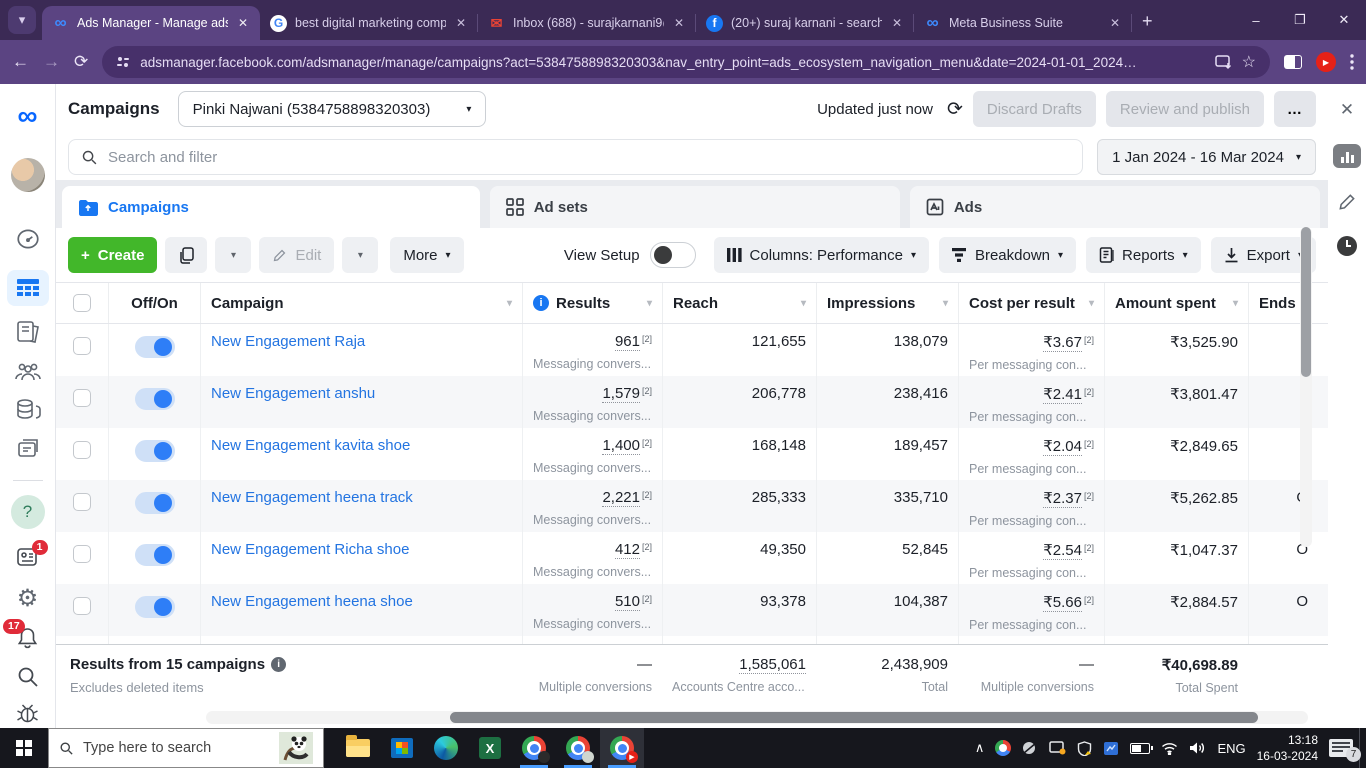 This screenshot has width=1366, height=768. I want to click on forward-icon: →, so click(51, 62).